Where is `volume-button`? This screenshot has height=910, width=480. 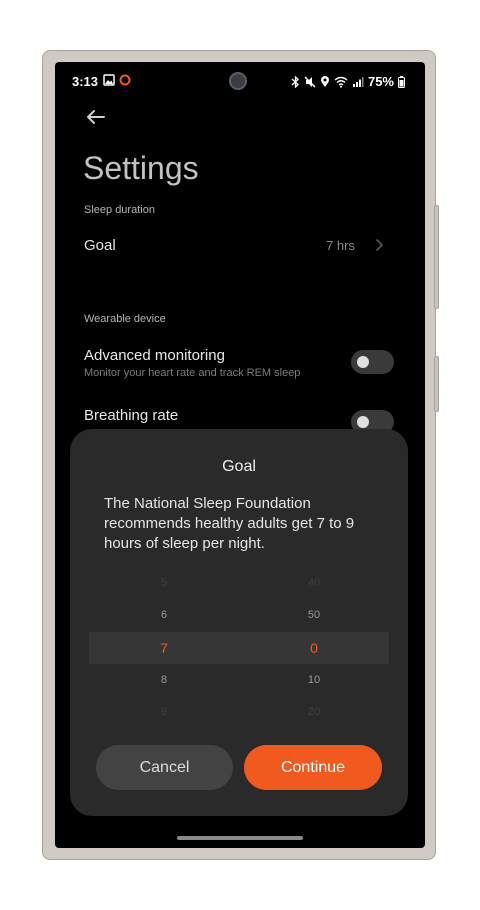
volume-button is located at coordinates (436, 257).